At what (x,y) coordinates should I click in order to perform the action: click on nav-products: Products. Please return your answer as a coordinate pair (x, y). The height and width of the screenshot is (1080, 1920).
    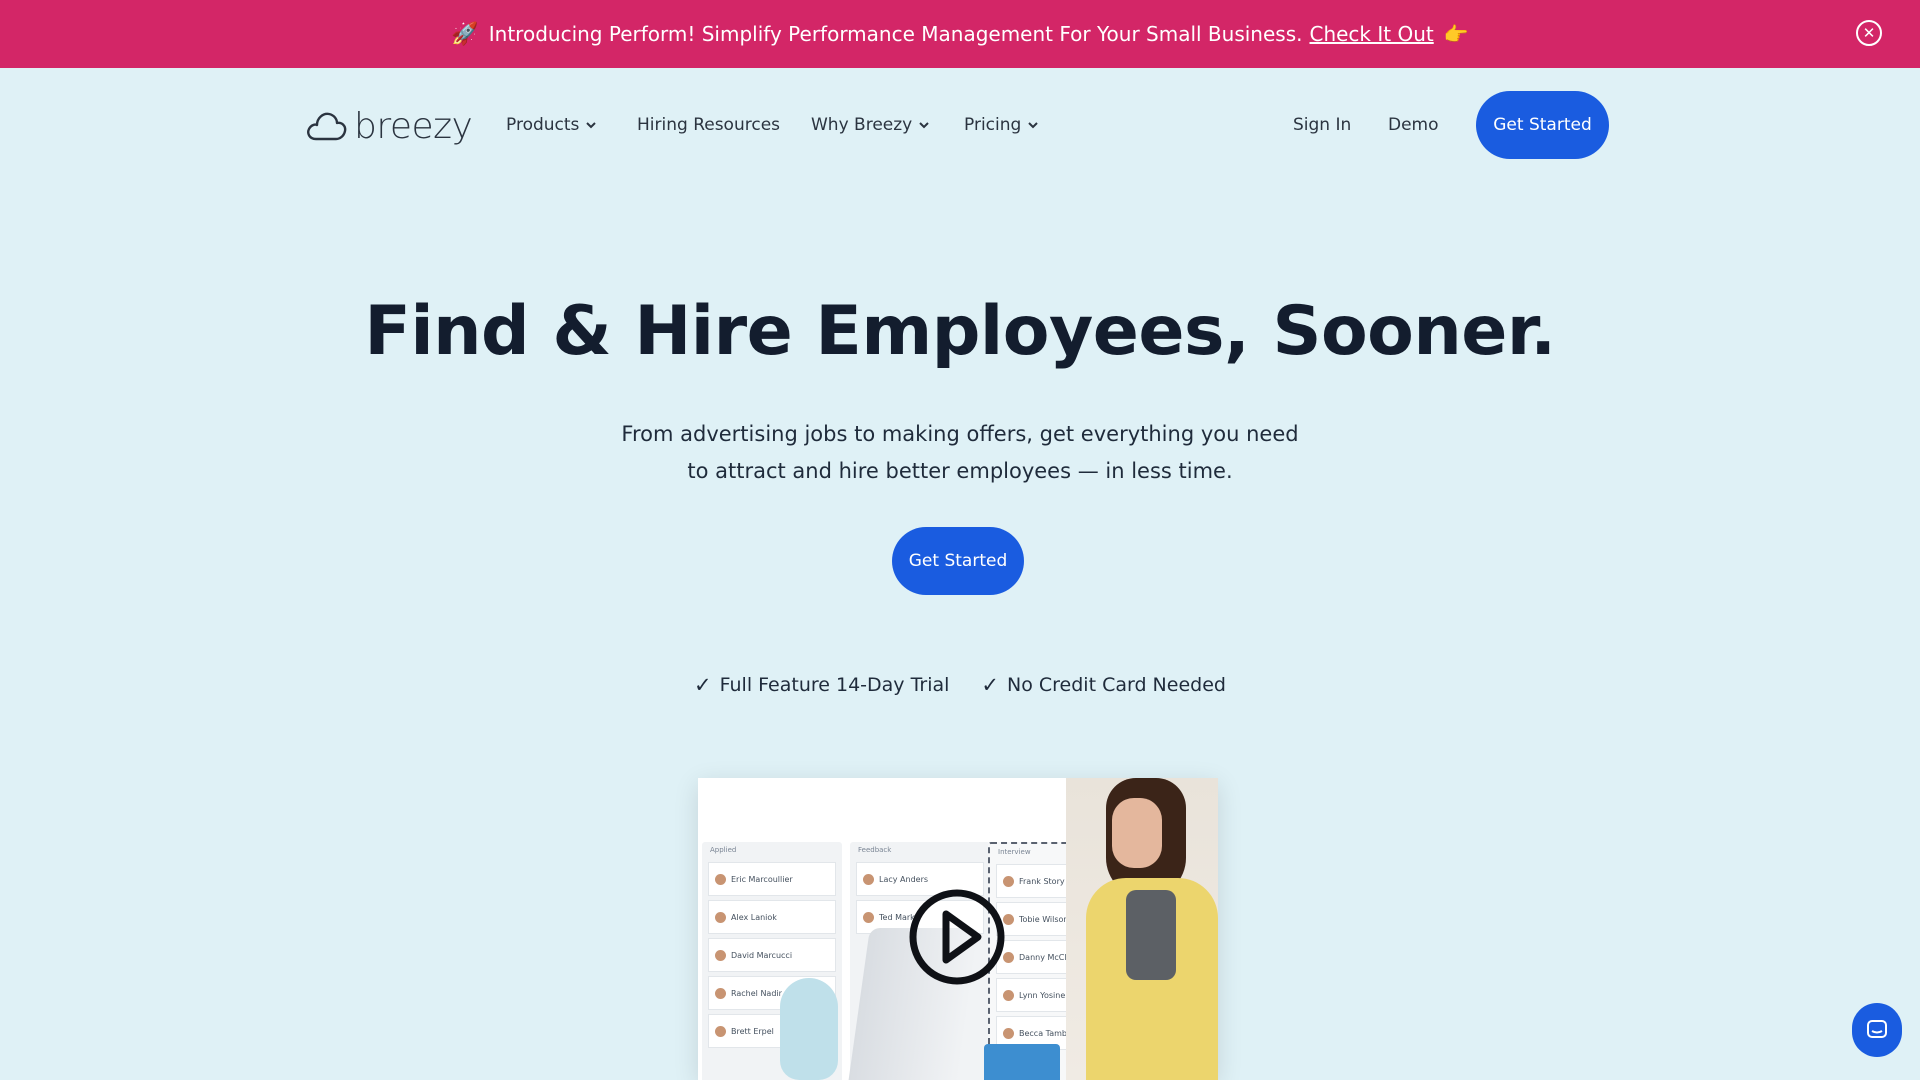
    Looking at the image, I should click on (551, 125).